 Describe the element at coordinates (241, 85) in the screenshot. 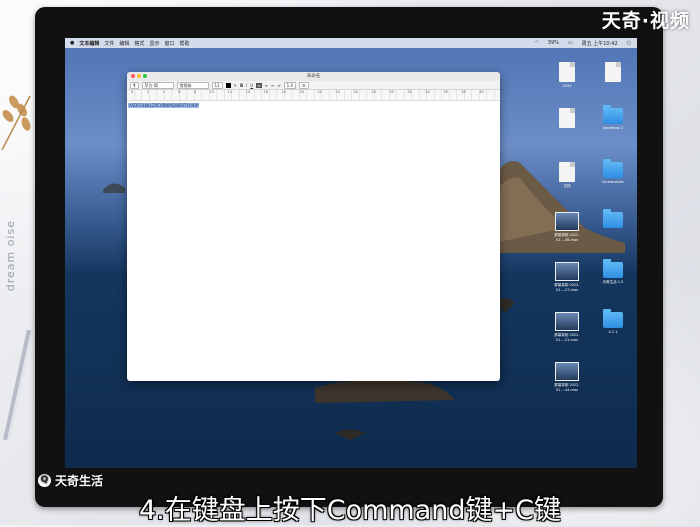

I see `bold-button: B` at that location.